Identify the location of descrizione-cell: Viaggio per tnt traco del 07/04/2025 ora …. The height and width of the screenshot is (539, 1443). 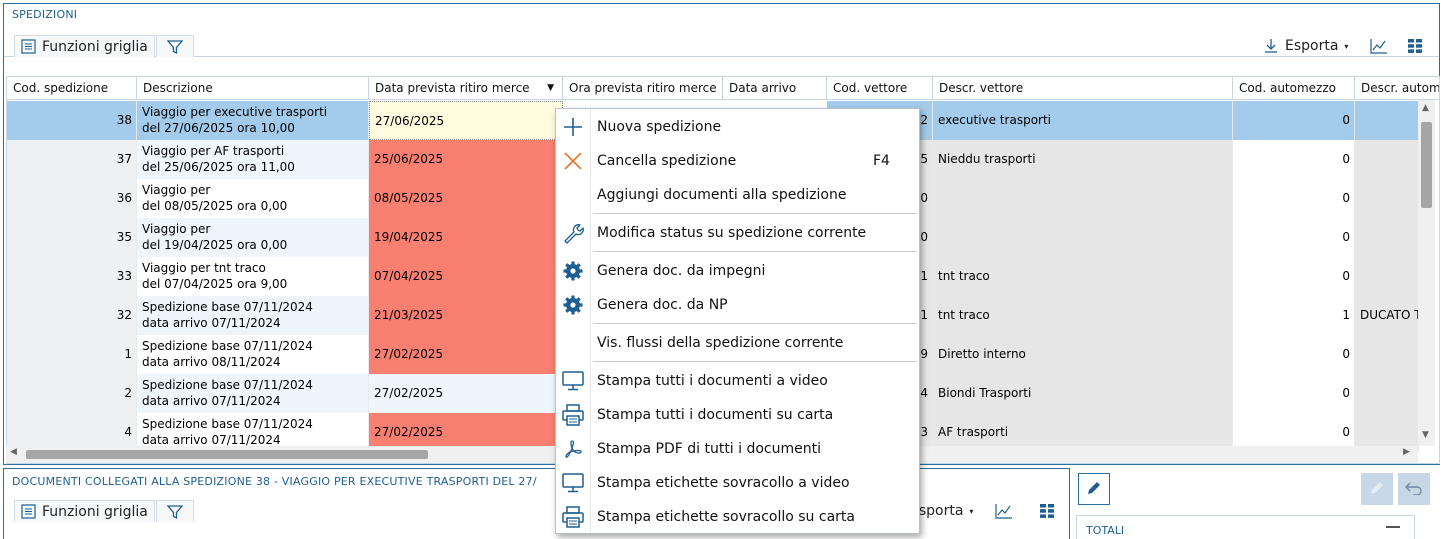
(253, 276).